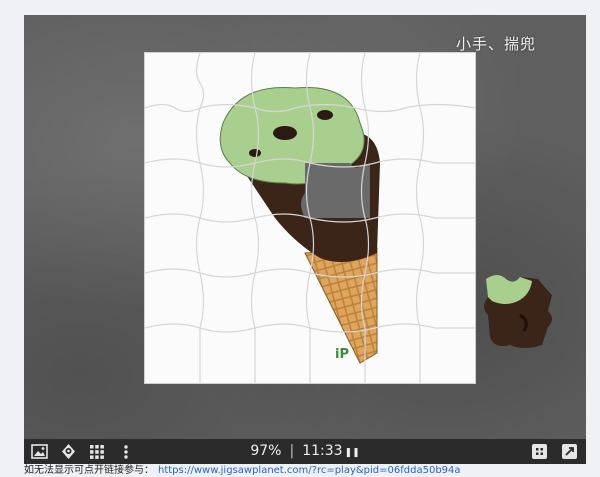 The height and width of the screenshot is (477, 600). Describe the element at coordinates (322, 451) in the screenshot. I see `timer: 11:33` at that location.